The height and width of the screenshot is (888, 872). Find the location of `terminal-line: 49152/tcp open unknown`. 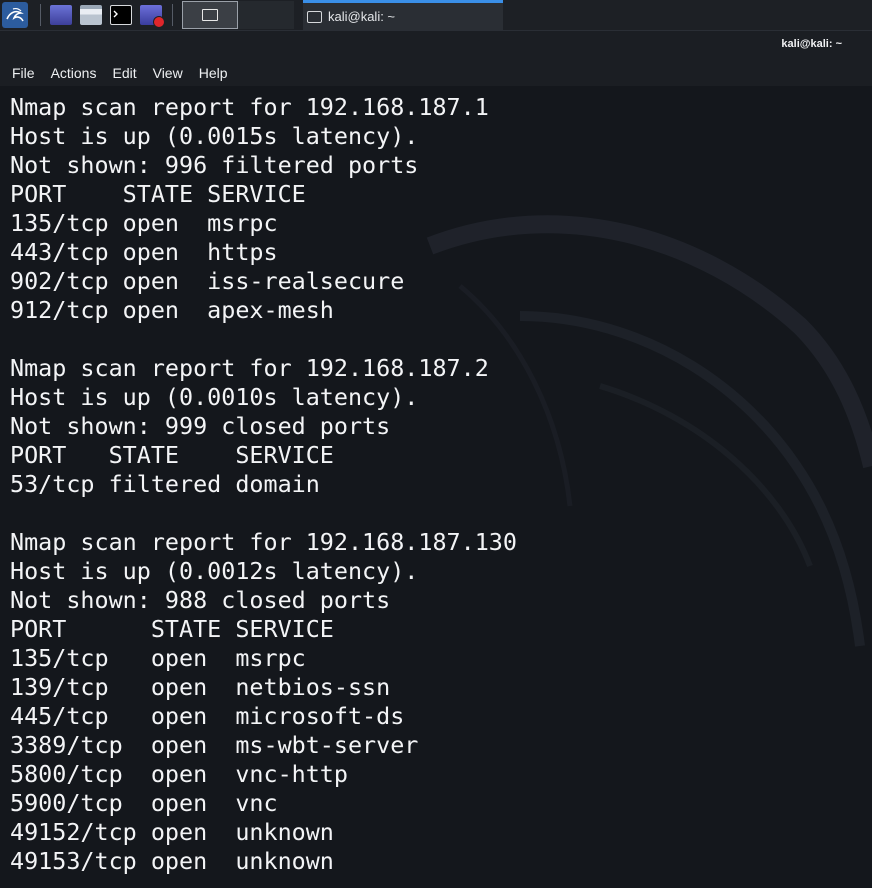

terminal-line: 49152/tcp open unknown is located at coordinates (172, 832).